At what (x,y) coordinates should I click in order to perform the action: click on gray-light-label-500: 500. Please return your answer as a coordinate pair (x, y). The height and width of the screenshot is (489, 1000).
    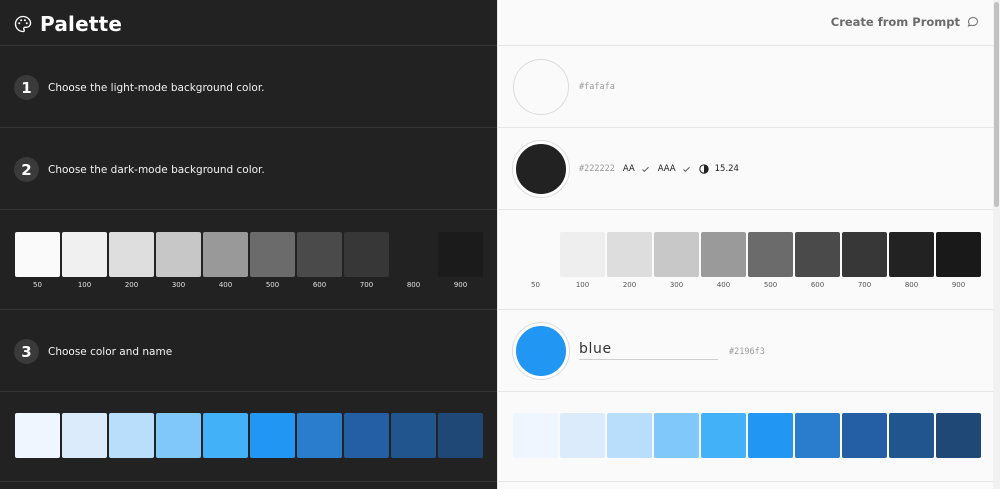
    Looking at the image, I should click on (770, 285).